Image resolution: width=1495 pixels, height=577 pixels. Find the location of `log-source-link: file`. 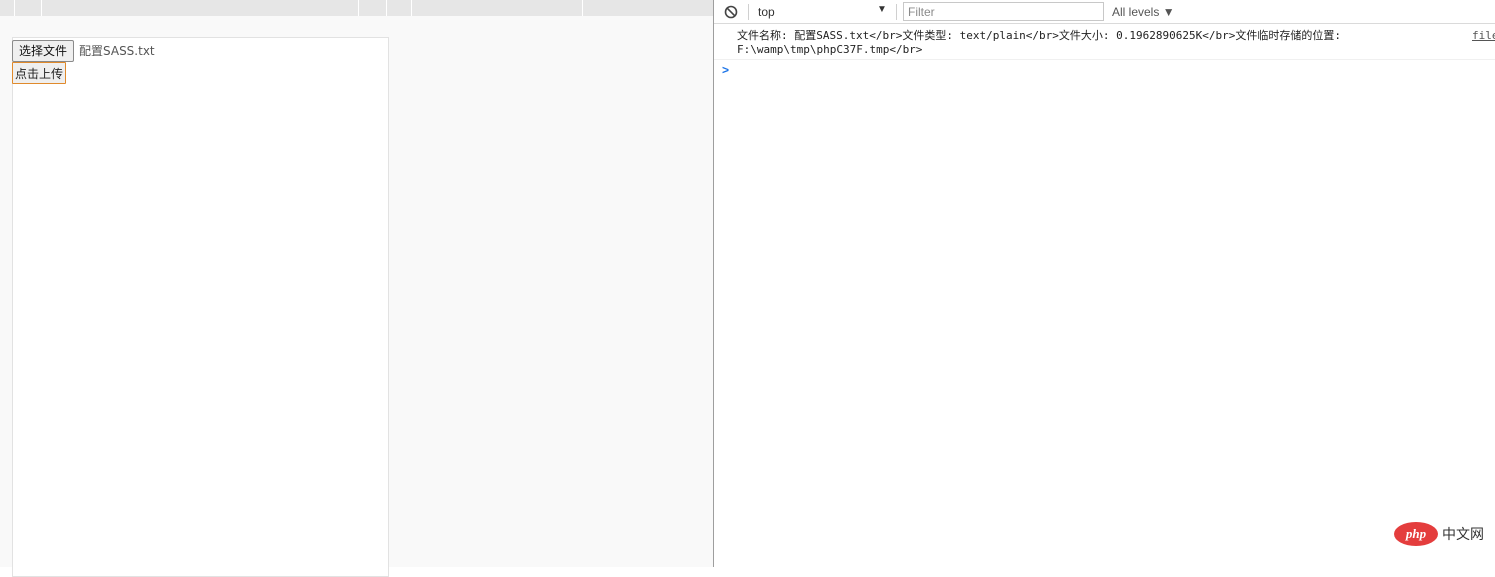

log-source-link: file is located at coordinates (1483, 35).